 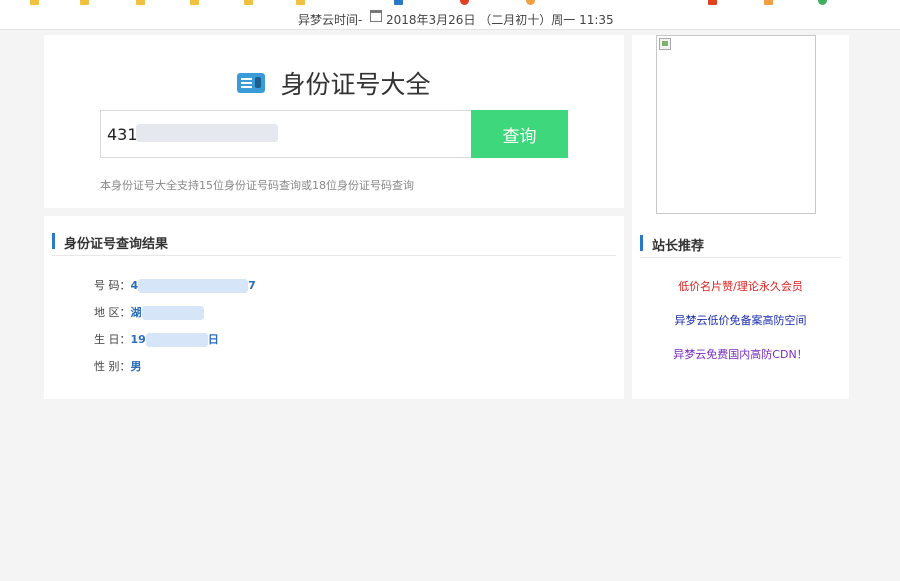 I want to click on row-value-end: 7, so click(x=252, y=285).